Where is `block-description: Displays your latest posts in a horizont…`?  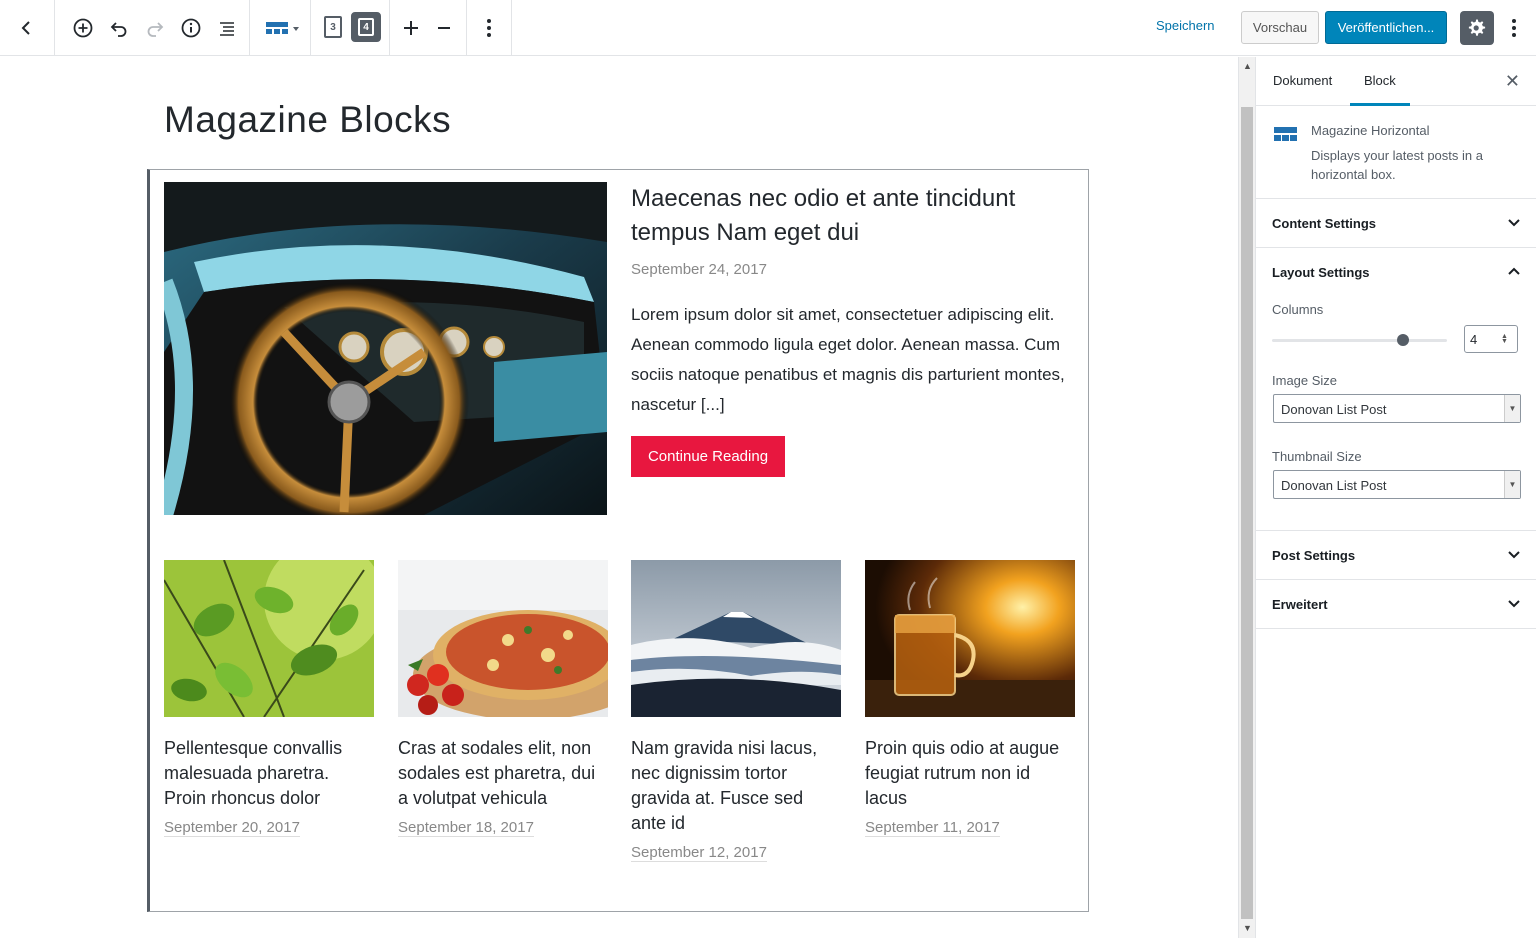
block-description: Displays your latest posts in a horizont… is located at coordinates (1397, 165).